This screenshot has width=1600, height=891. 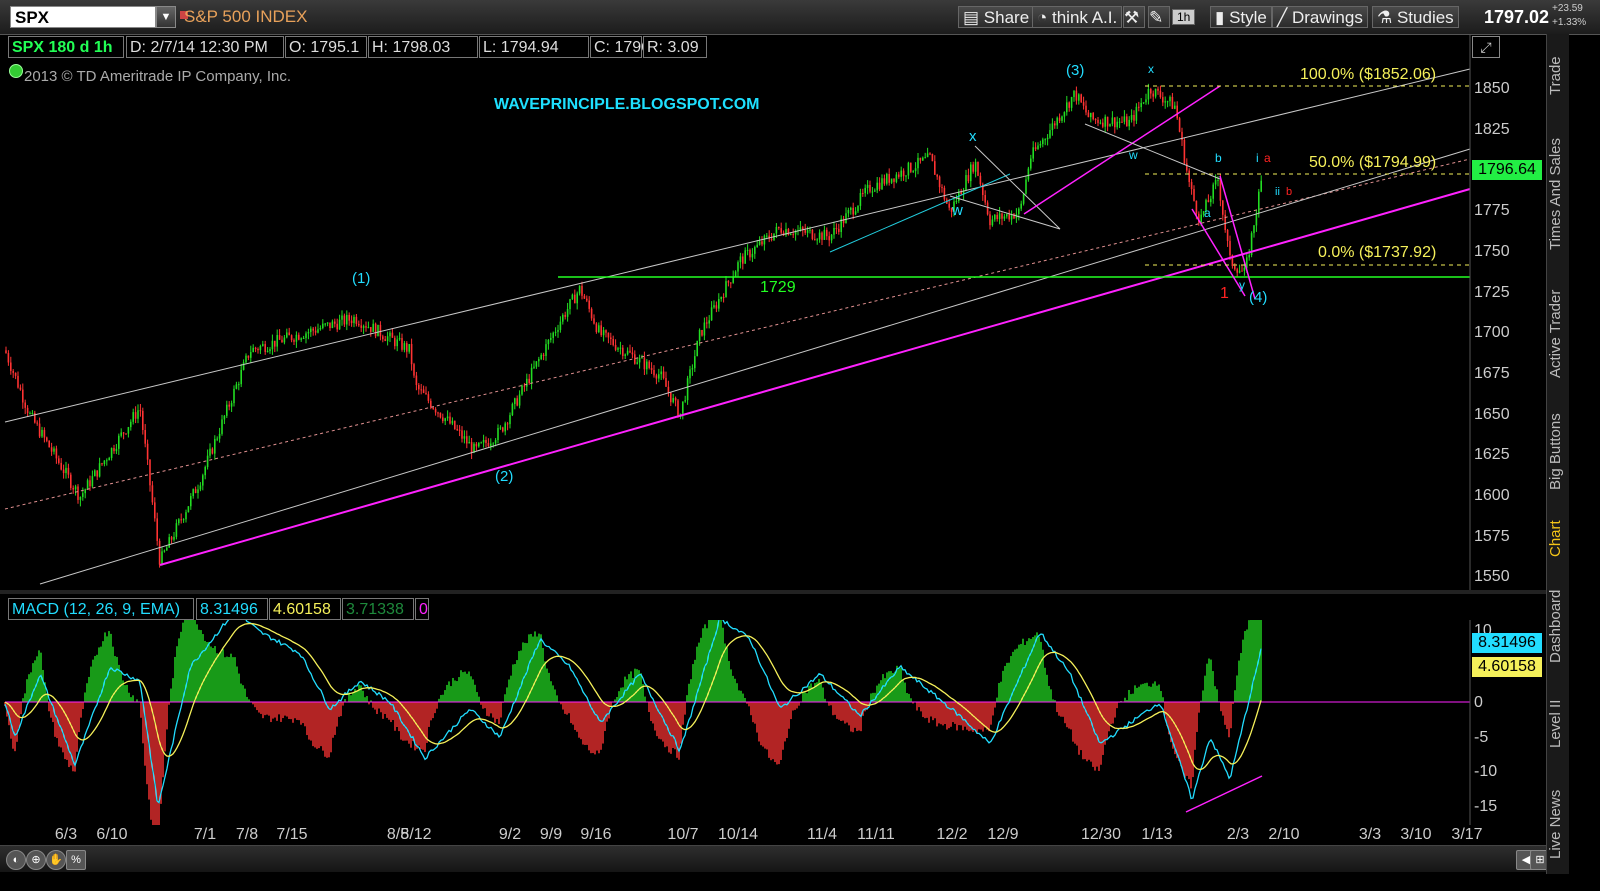 I want to click on side-tab-times-and-sales: Times And Sales, so click(x=1558, y=194).